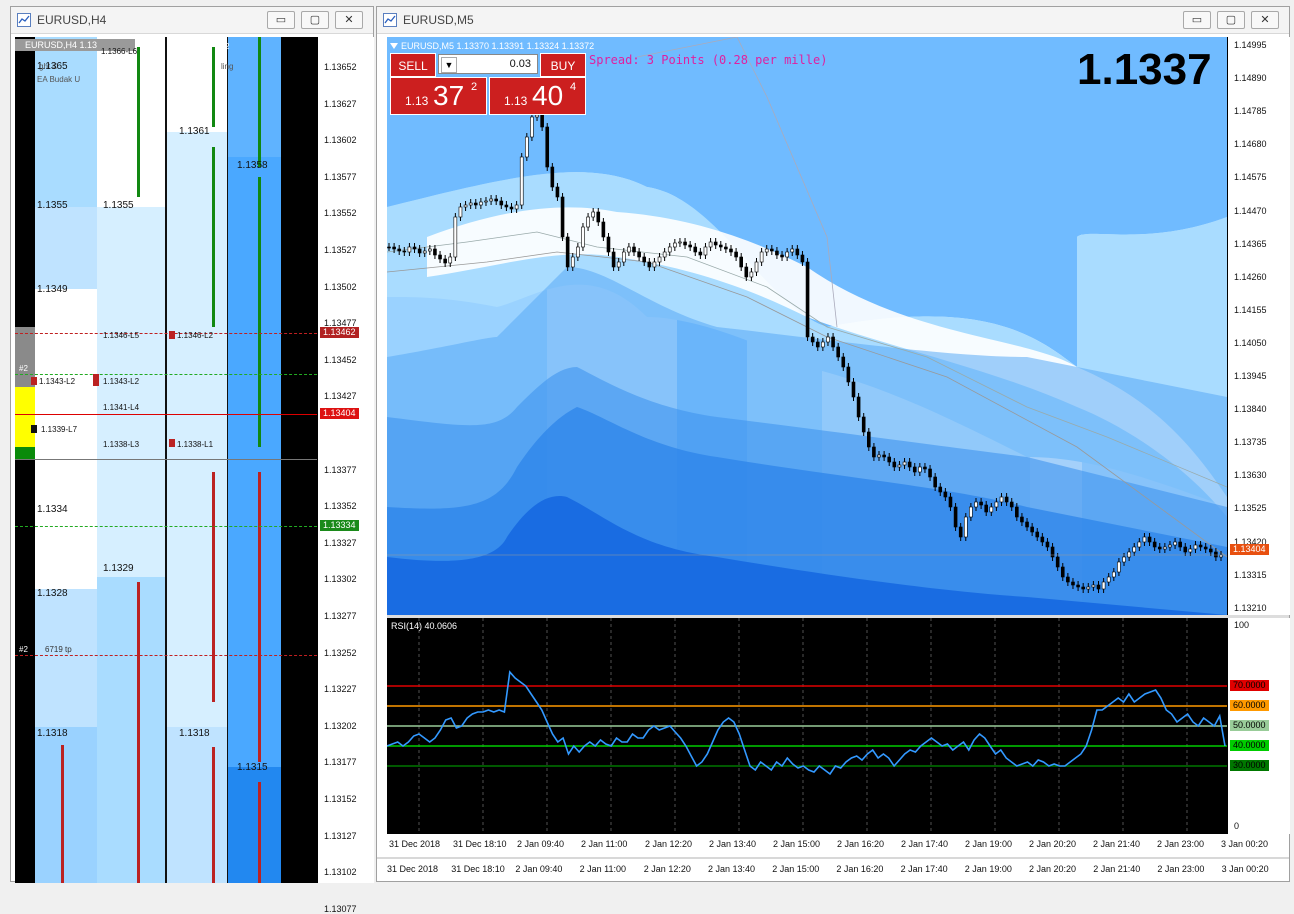 This screenshot has height=914, width=1294. What do you see at coordinates (340, 140) in the screenshot?
I see `price-axis-label: 1.13602` at bounding box center [340, 140].